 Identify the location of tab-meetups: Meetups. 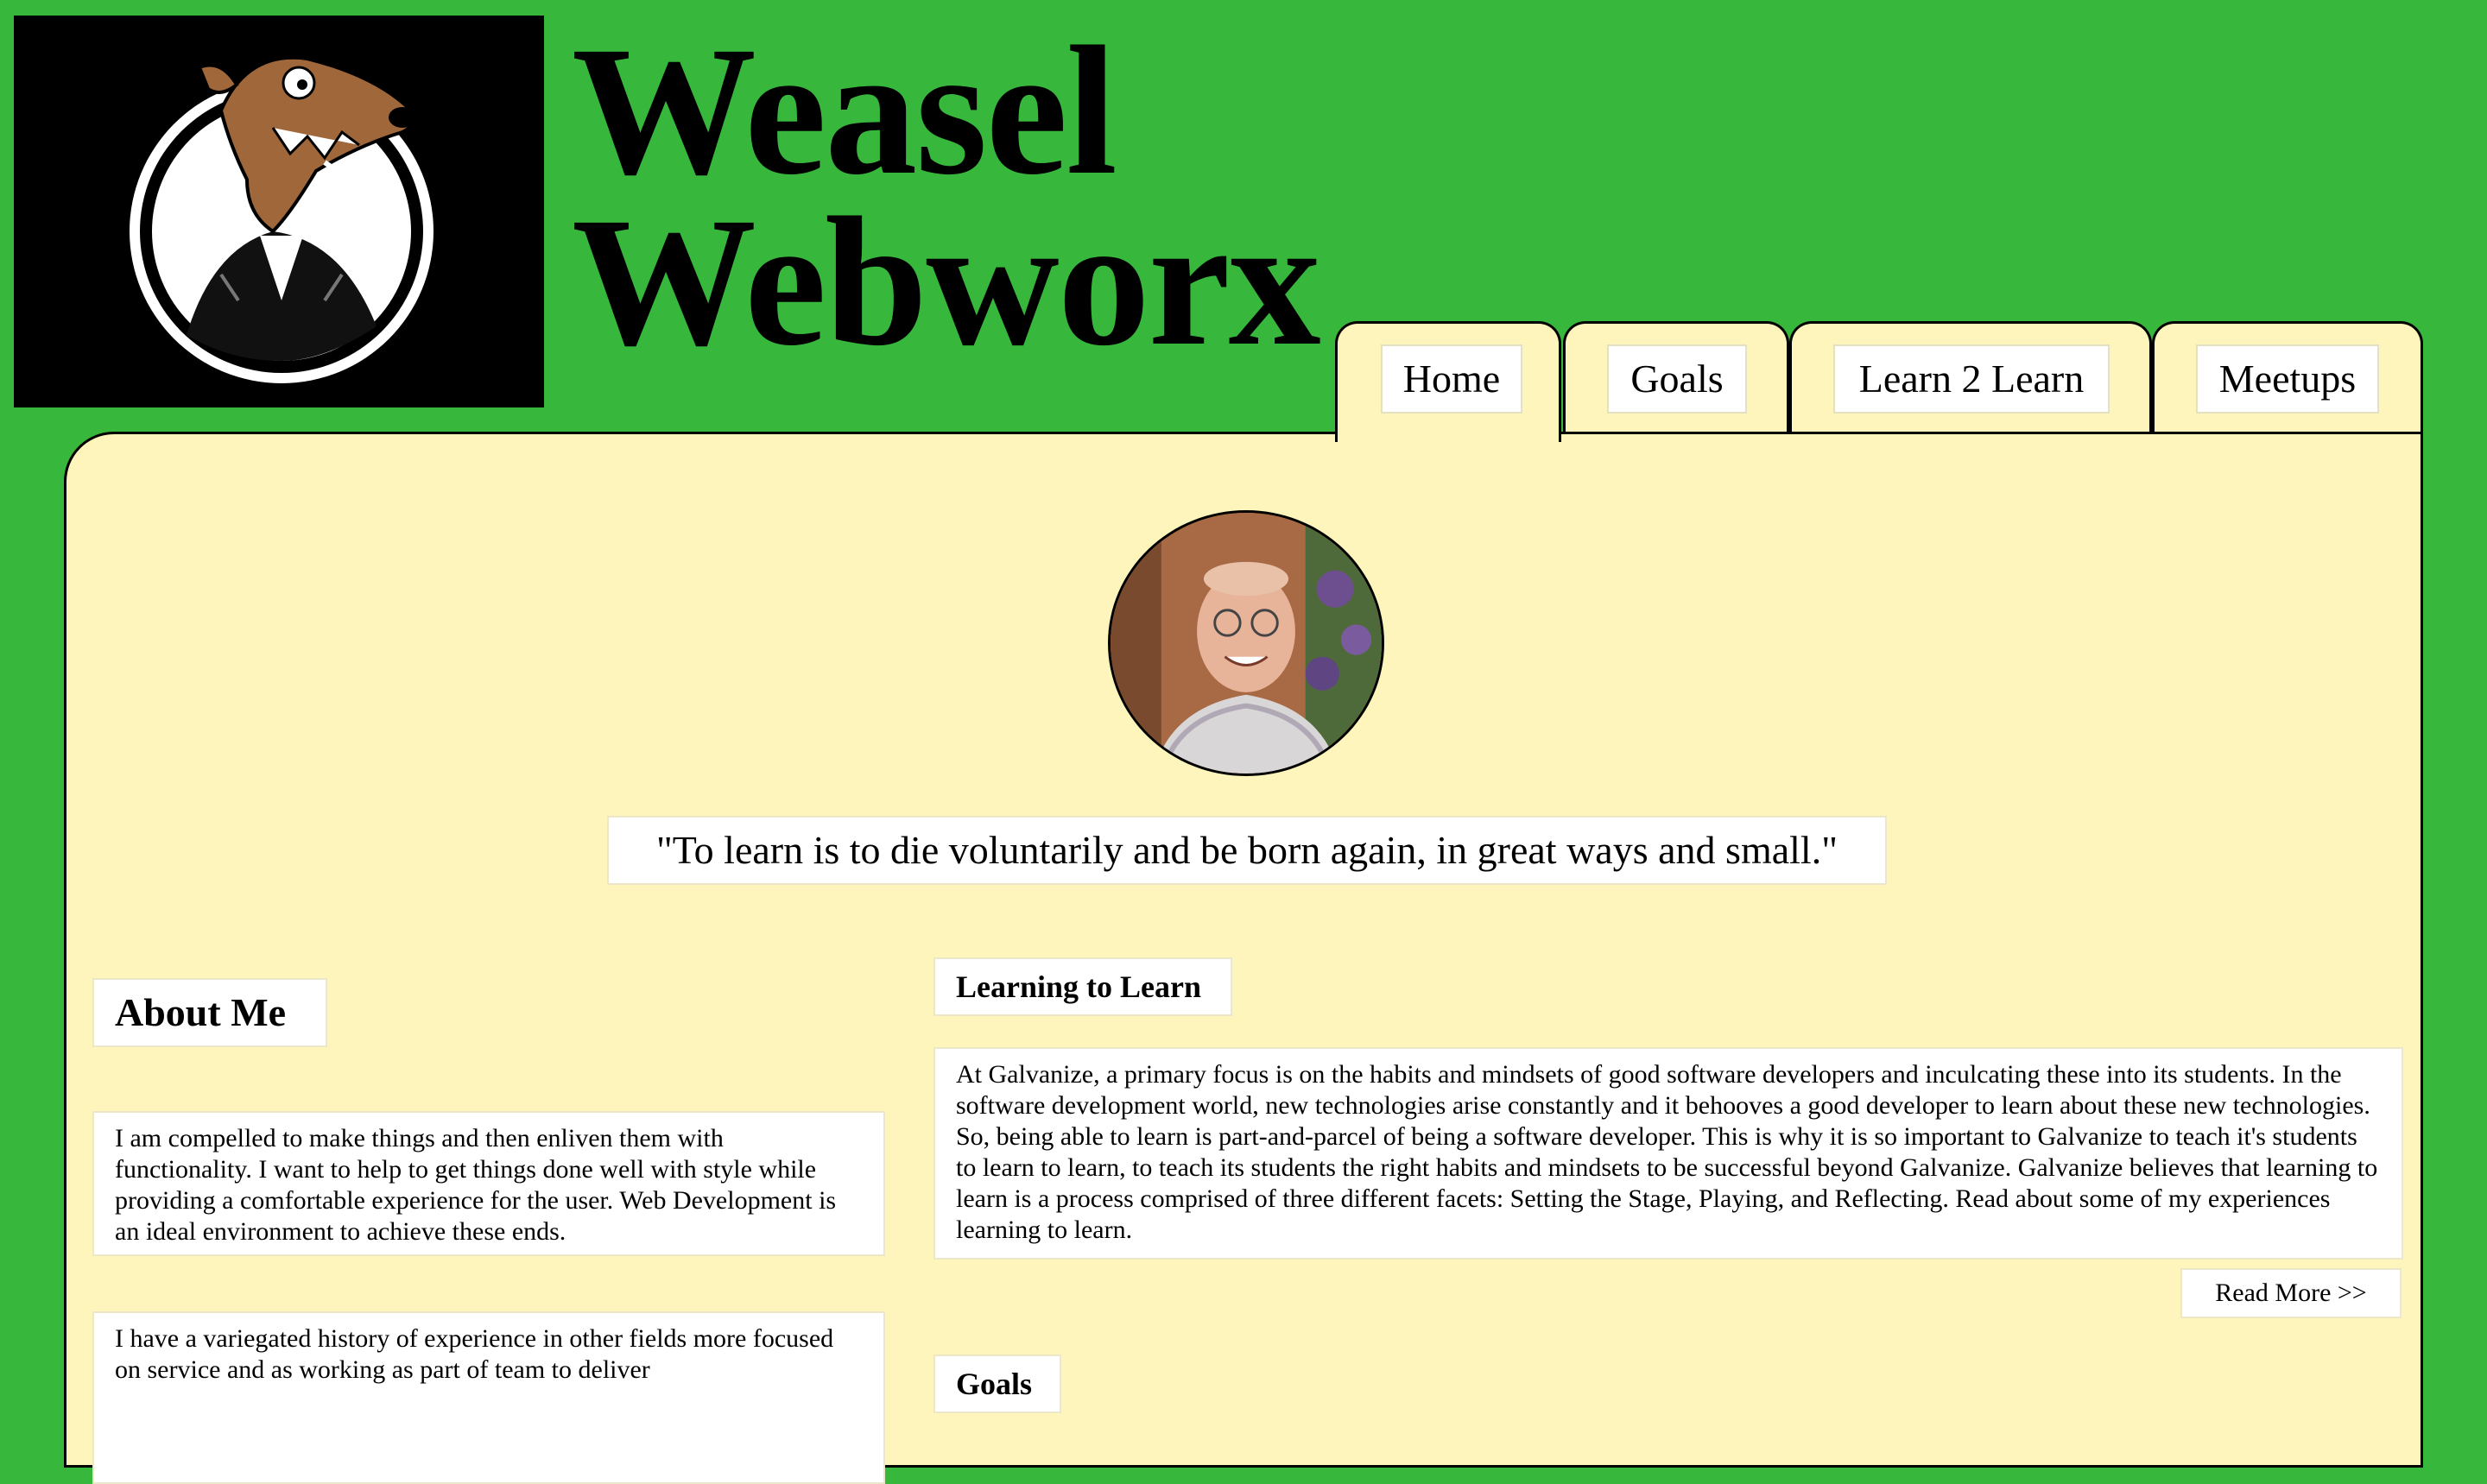
(2287, 379).